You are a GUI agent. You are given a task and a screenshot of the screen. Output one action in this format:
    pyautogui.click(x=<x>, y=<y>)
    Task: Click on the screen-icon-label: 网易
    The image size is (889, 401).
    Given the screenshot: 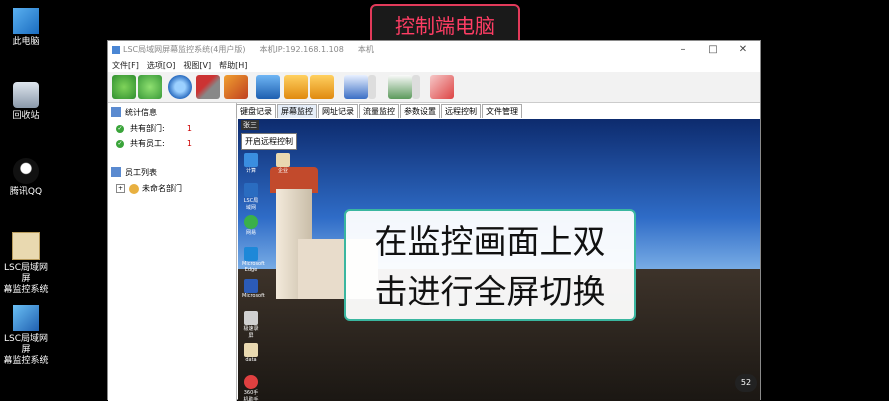 What is the action you would take?
    pyautogui.click(x=250, y=233)
    